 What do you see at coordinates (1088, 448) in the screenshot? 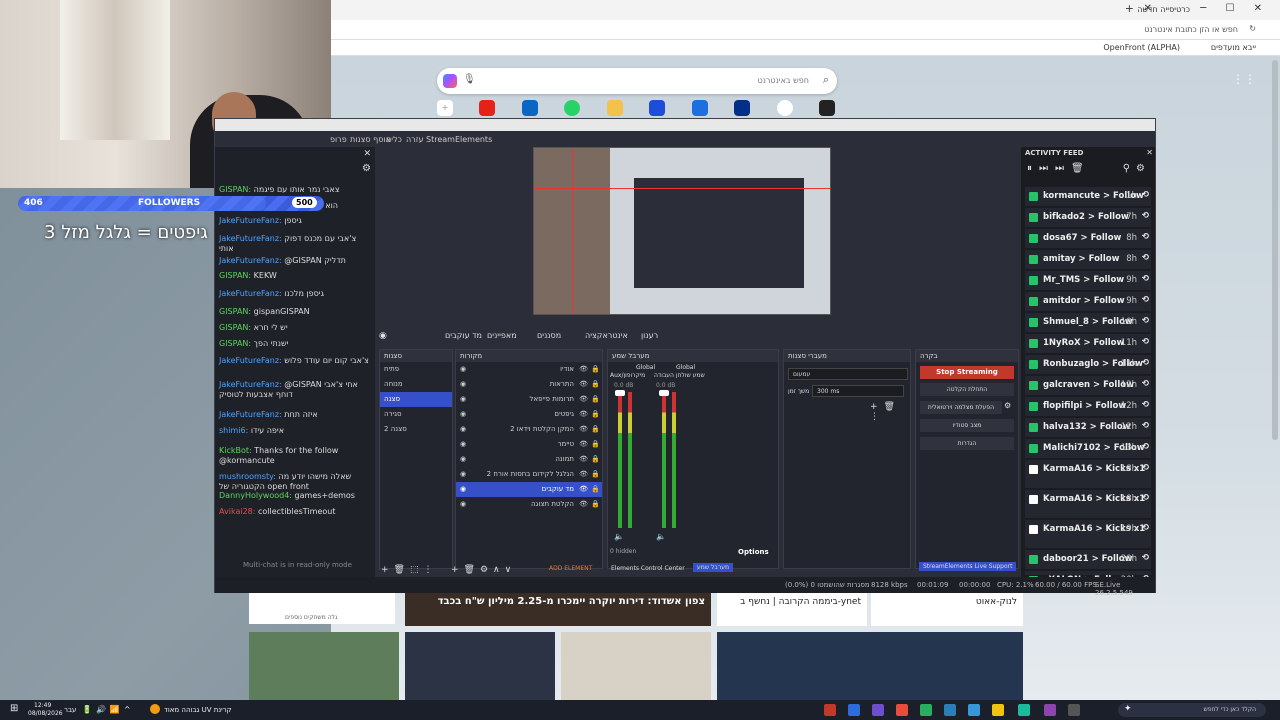
I see `activity-item: Malichi7102 > Follow 13h ⟲` at bounding box center [1088, 448].